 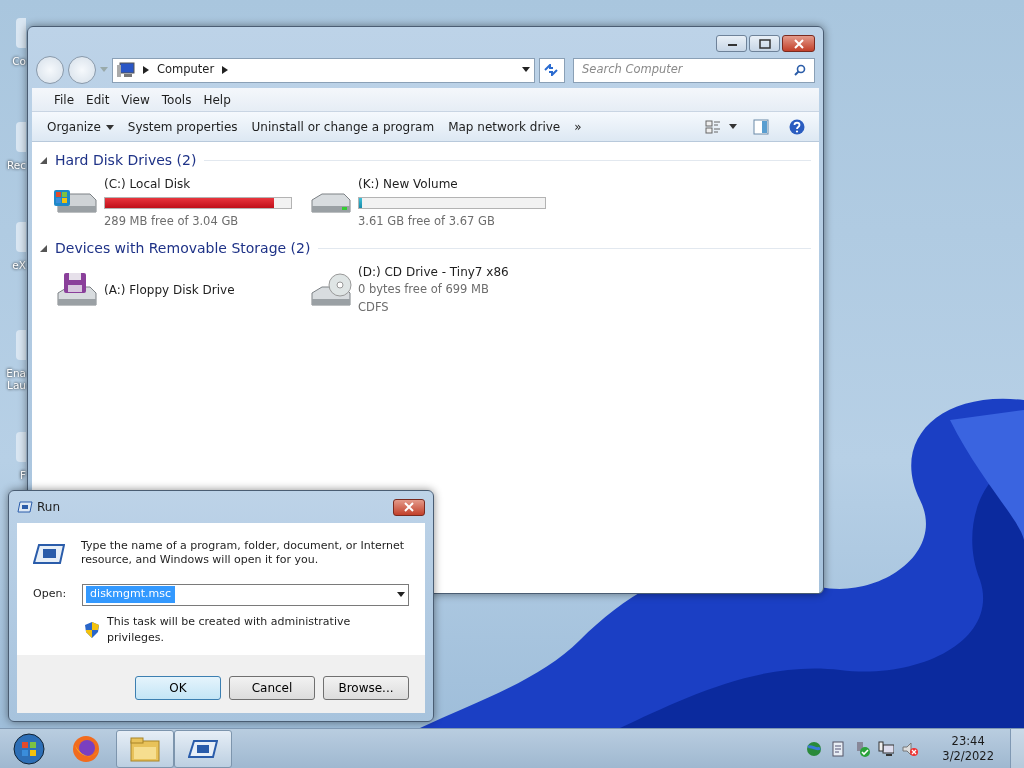 I want to click on admin-note: This task will be created with administrative privileges., so click(x=229, y=630).